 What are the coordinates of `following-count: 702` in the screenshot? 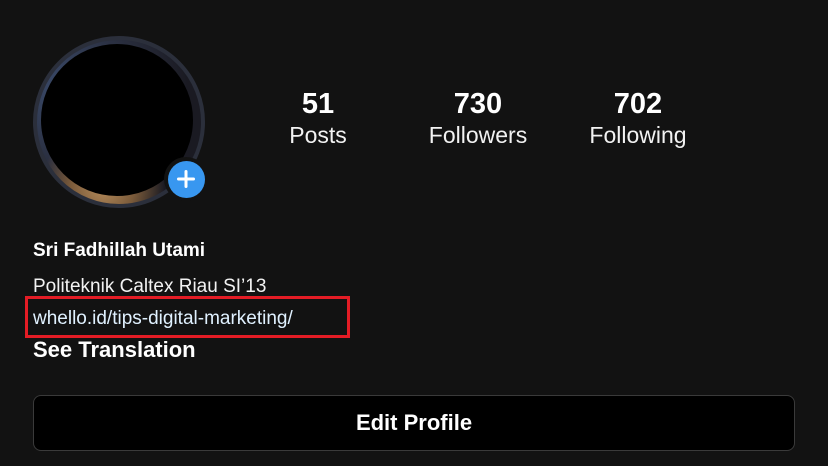 It's located at (638, 104).